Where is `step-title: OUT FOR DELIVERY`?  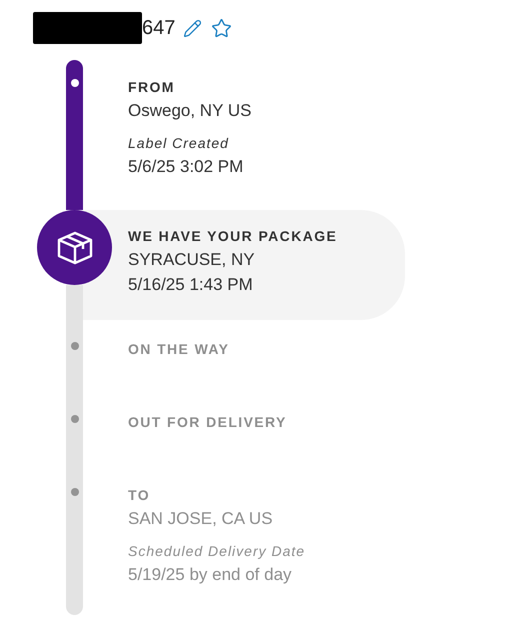
step-title: OUT FOR DELIVERY is located at coordinates (207, 422).